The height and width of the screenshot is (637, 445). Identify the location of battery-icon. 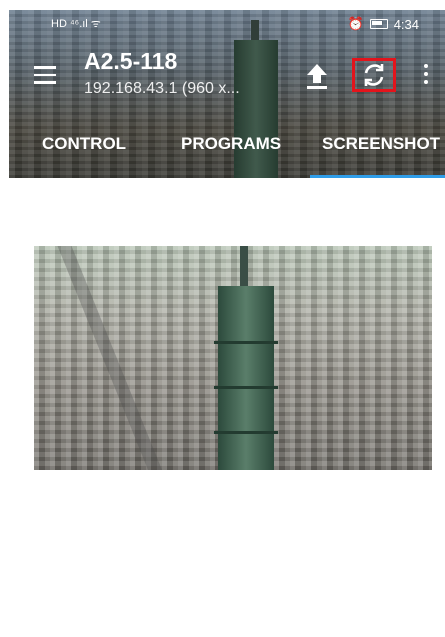
(378, 24).